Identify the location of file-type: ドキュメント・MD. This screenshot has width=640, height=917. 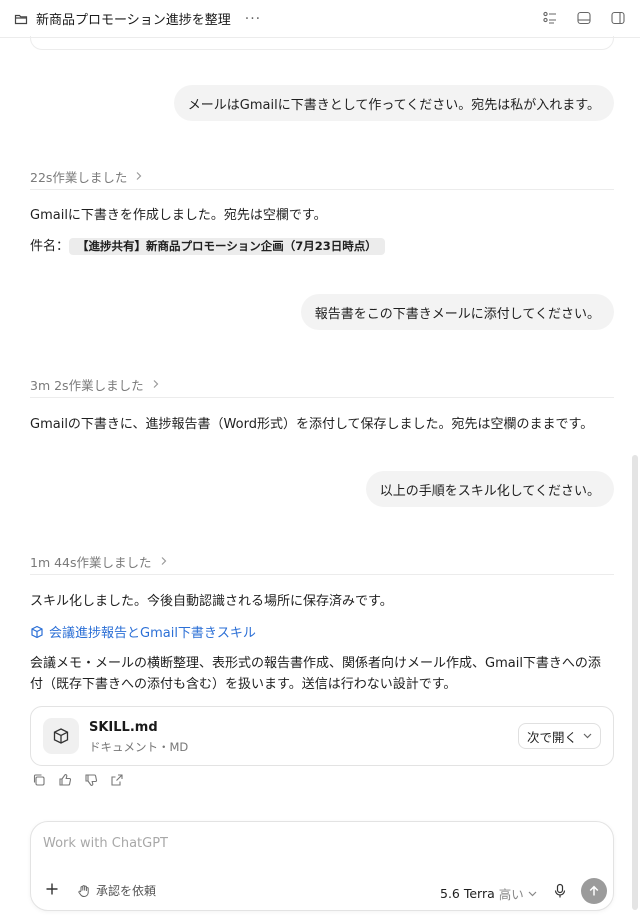
(139, 747).